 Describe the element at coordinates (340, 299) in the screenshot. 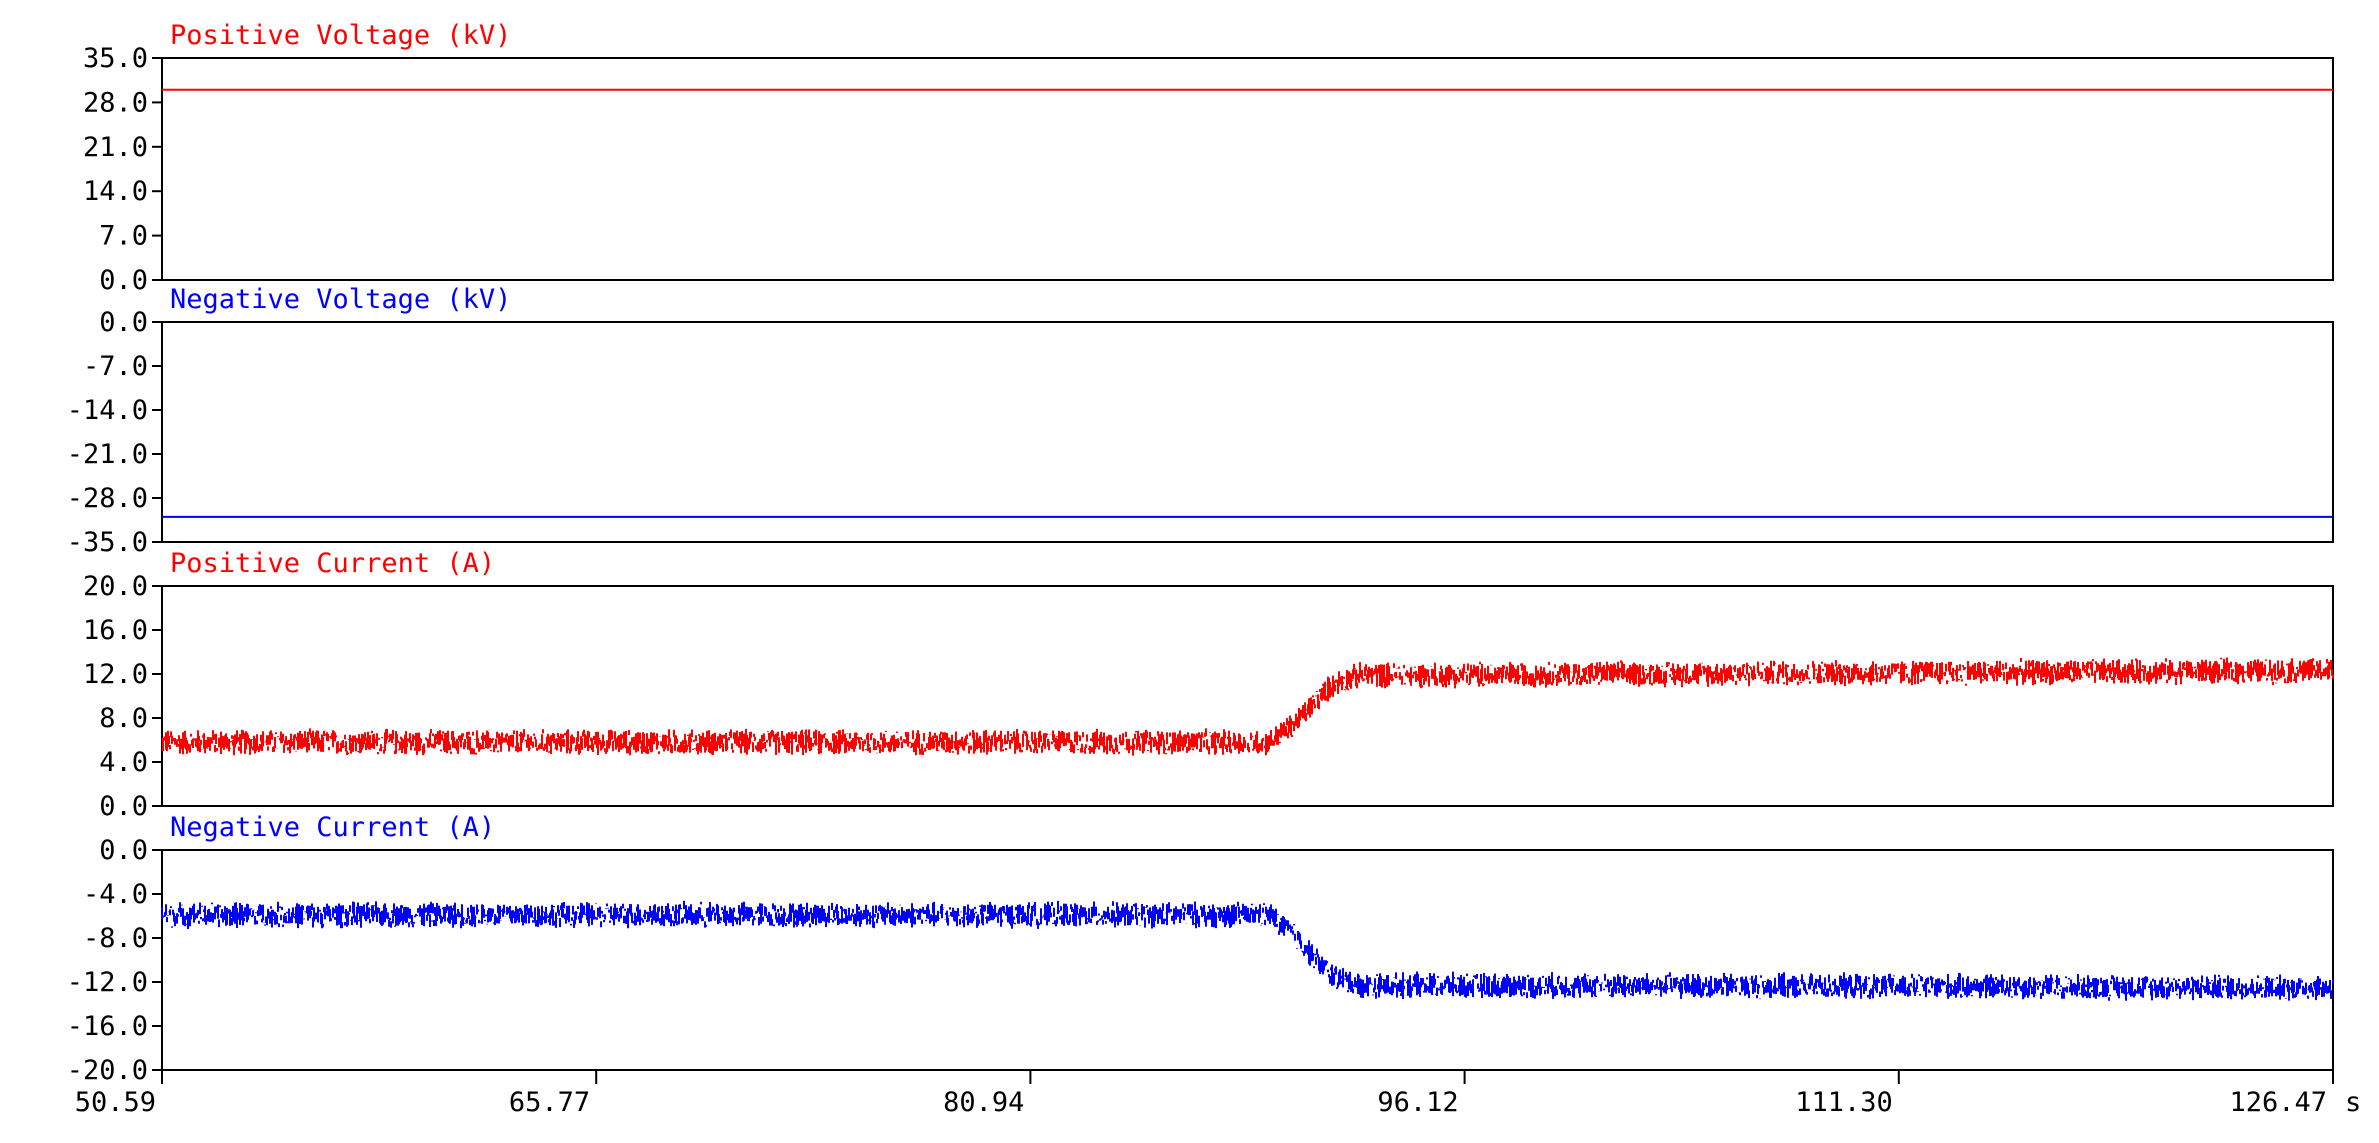

I see `panel-title: Negative Voltage (kV)` at that location.